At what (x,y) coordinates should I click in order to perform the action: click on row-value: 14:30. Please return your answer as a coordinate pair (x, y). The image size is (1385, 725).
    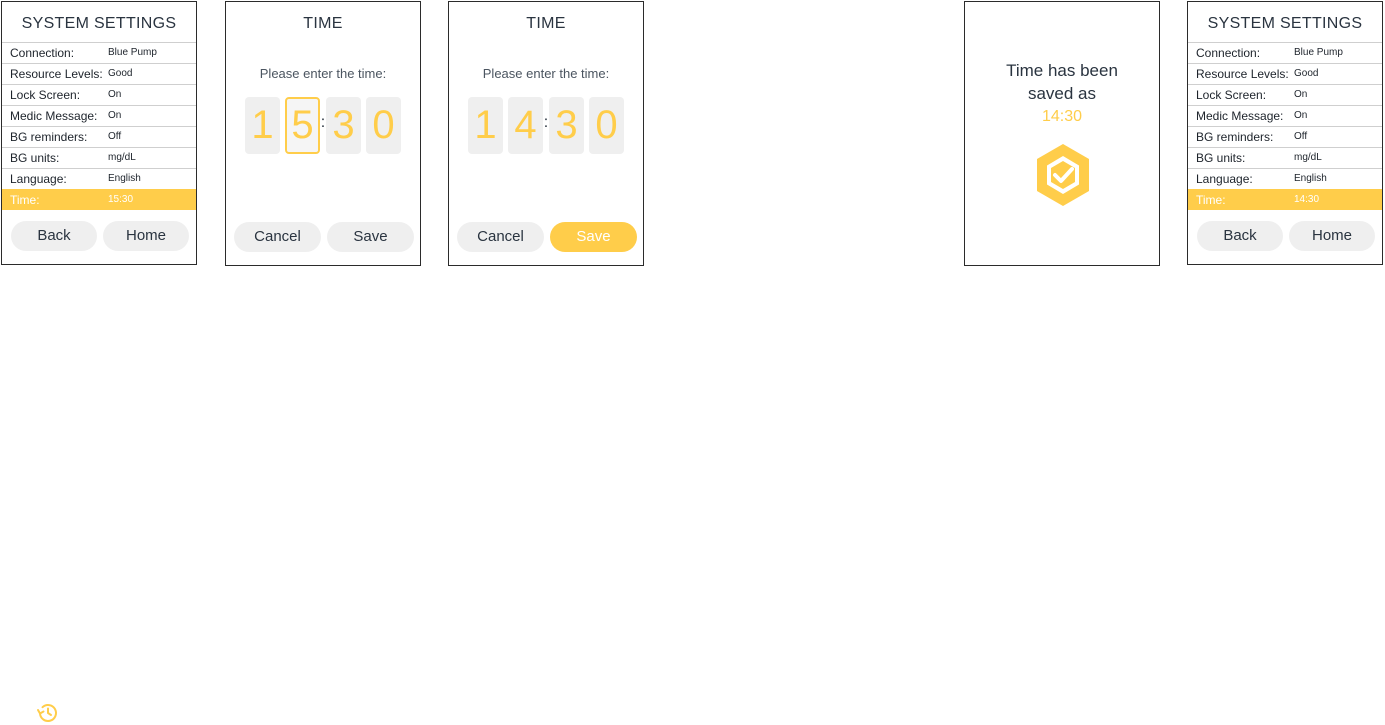
    Looking at the image, I should click on (1307, 199).